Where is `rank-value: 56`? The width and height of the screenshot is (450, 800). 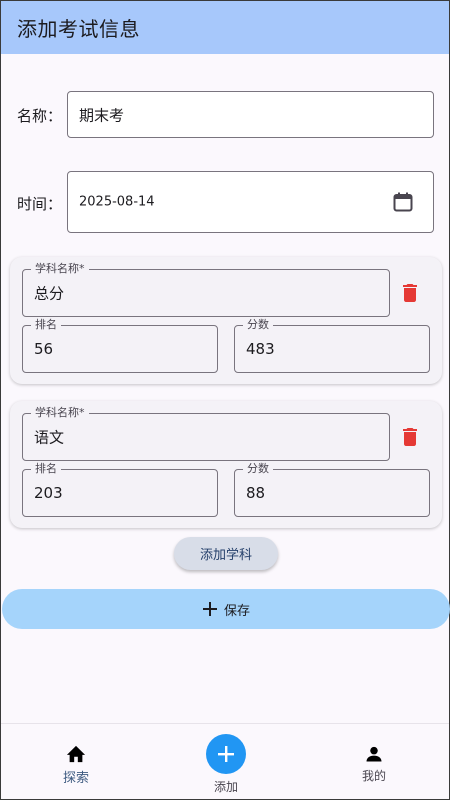 rank-value: 56 is located at coordinates (44, 349).